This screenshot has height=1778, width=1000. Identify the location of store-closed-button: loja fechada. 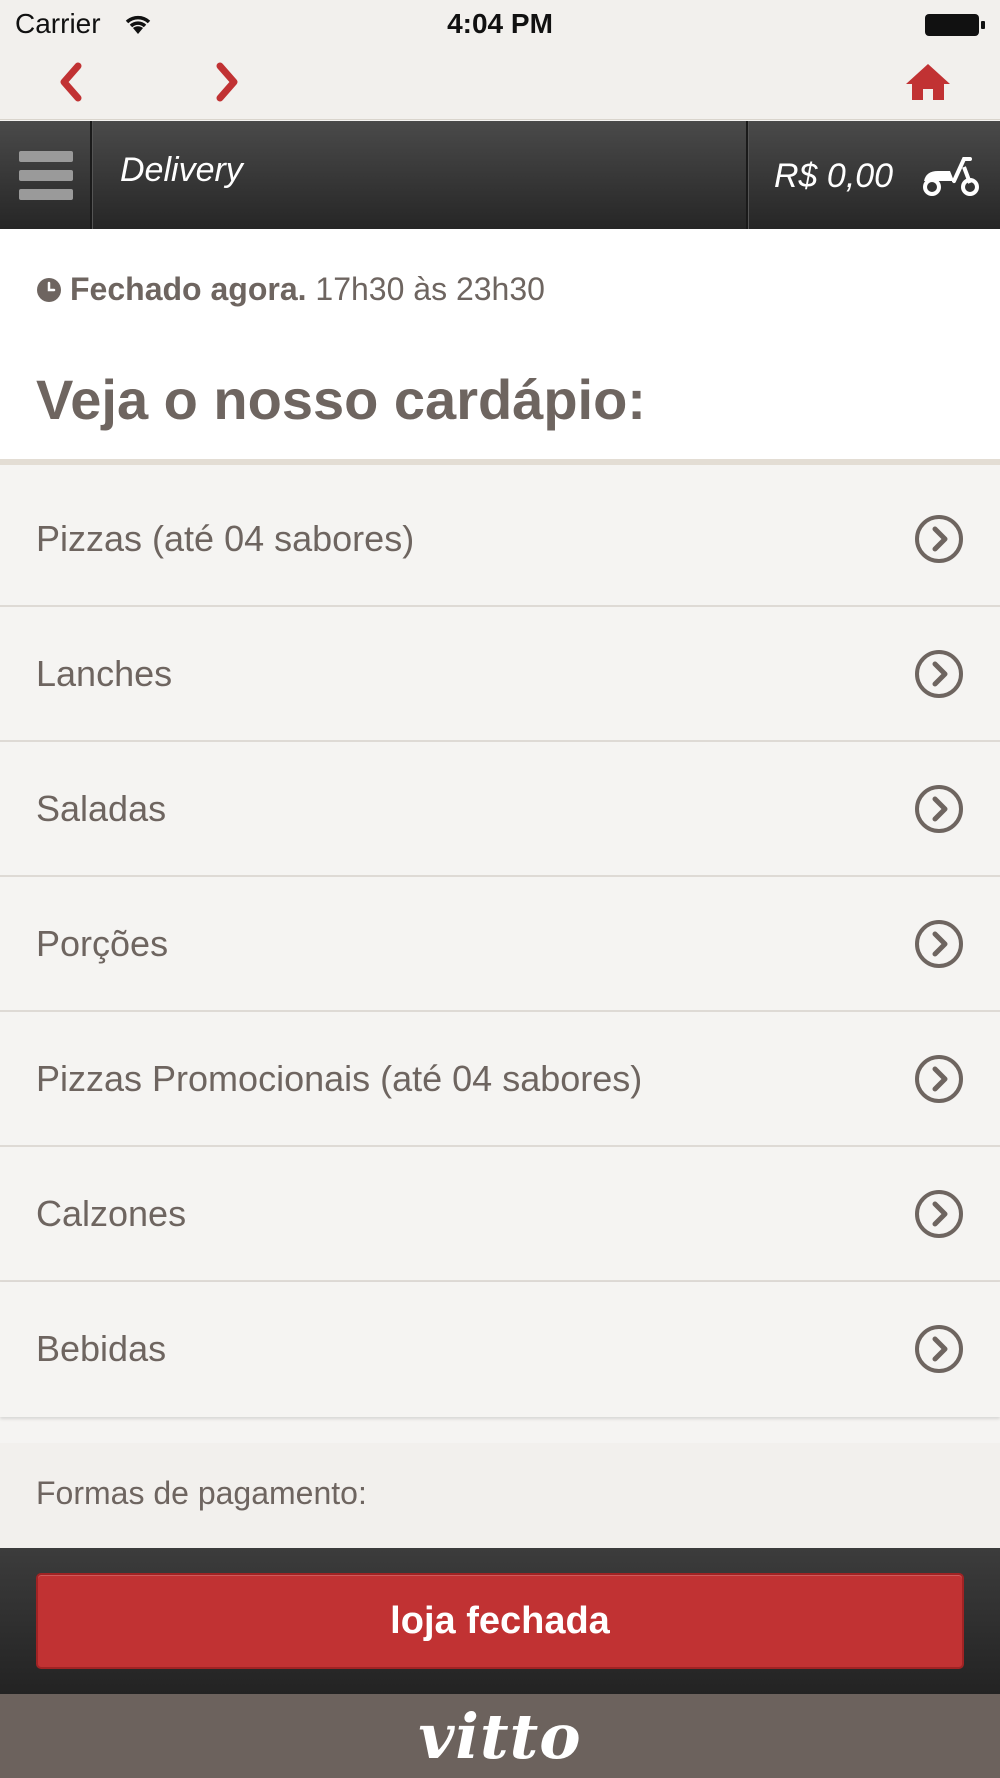
(500, 1621).